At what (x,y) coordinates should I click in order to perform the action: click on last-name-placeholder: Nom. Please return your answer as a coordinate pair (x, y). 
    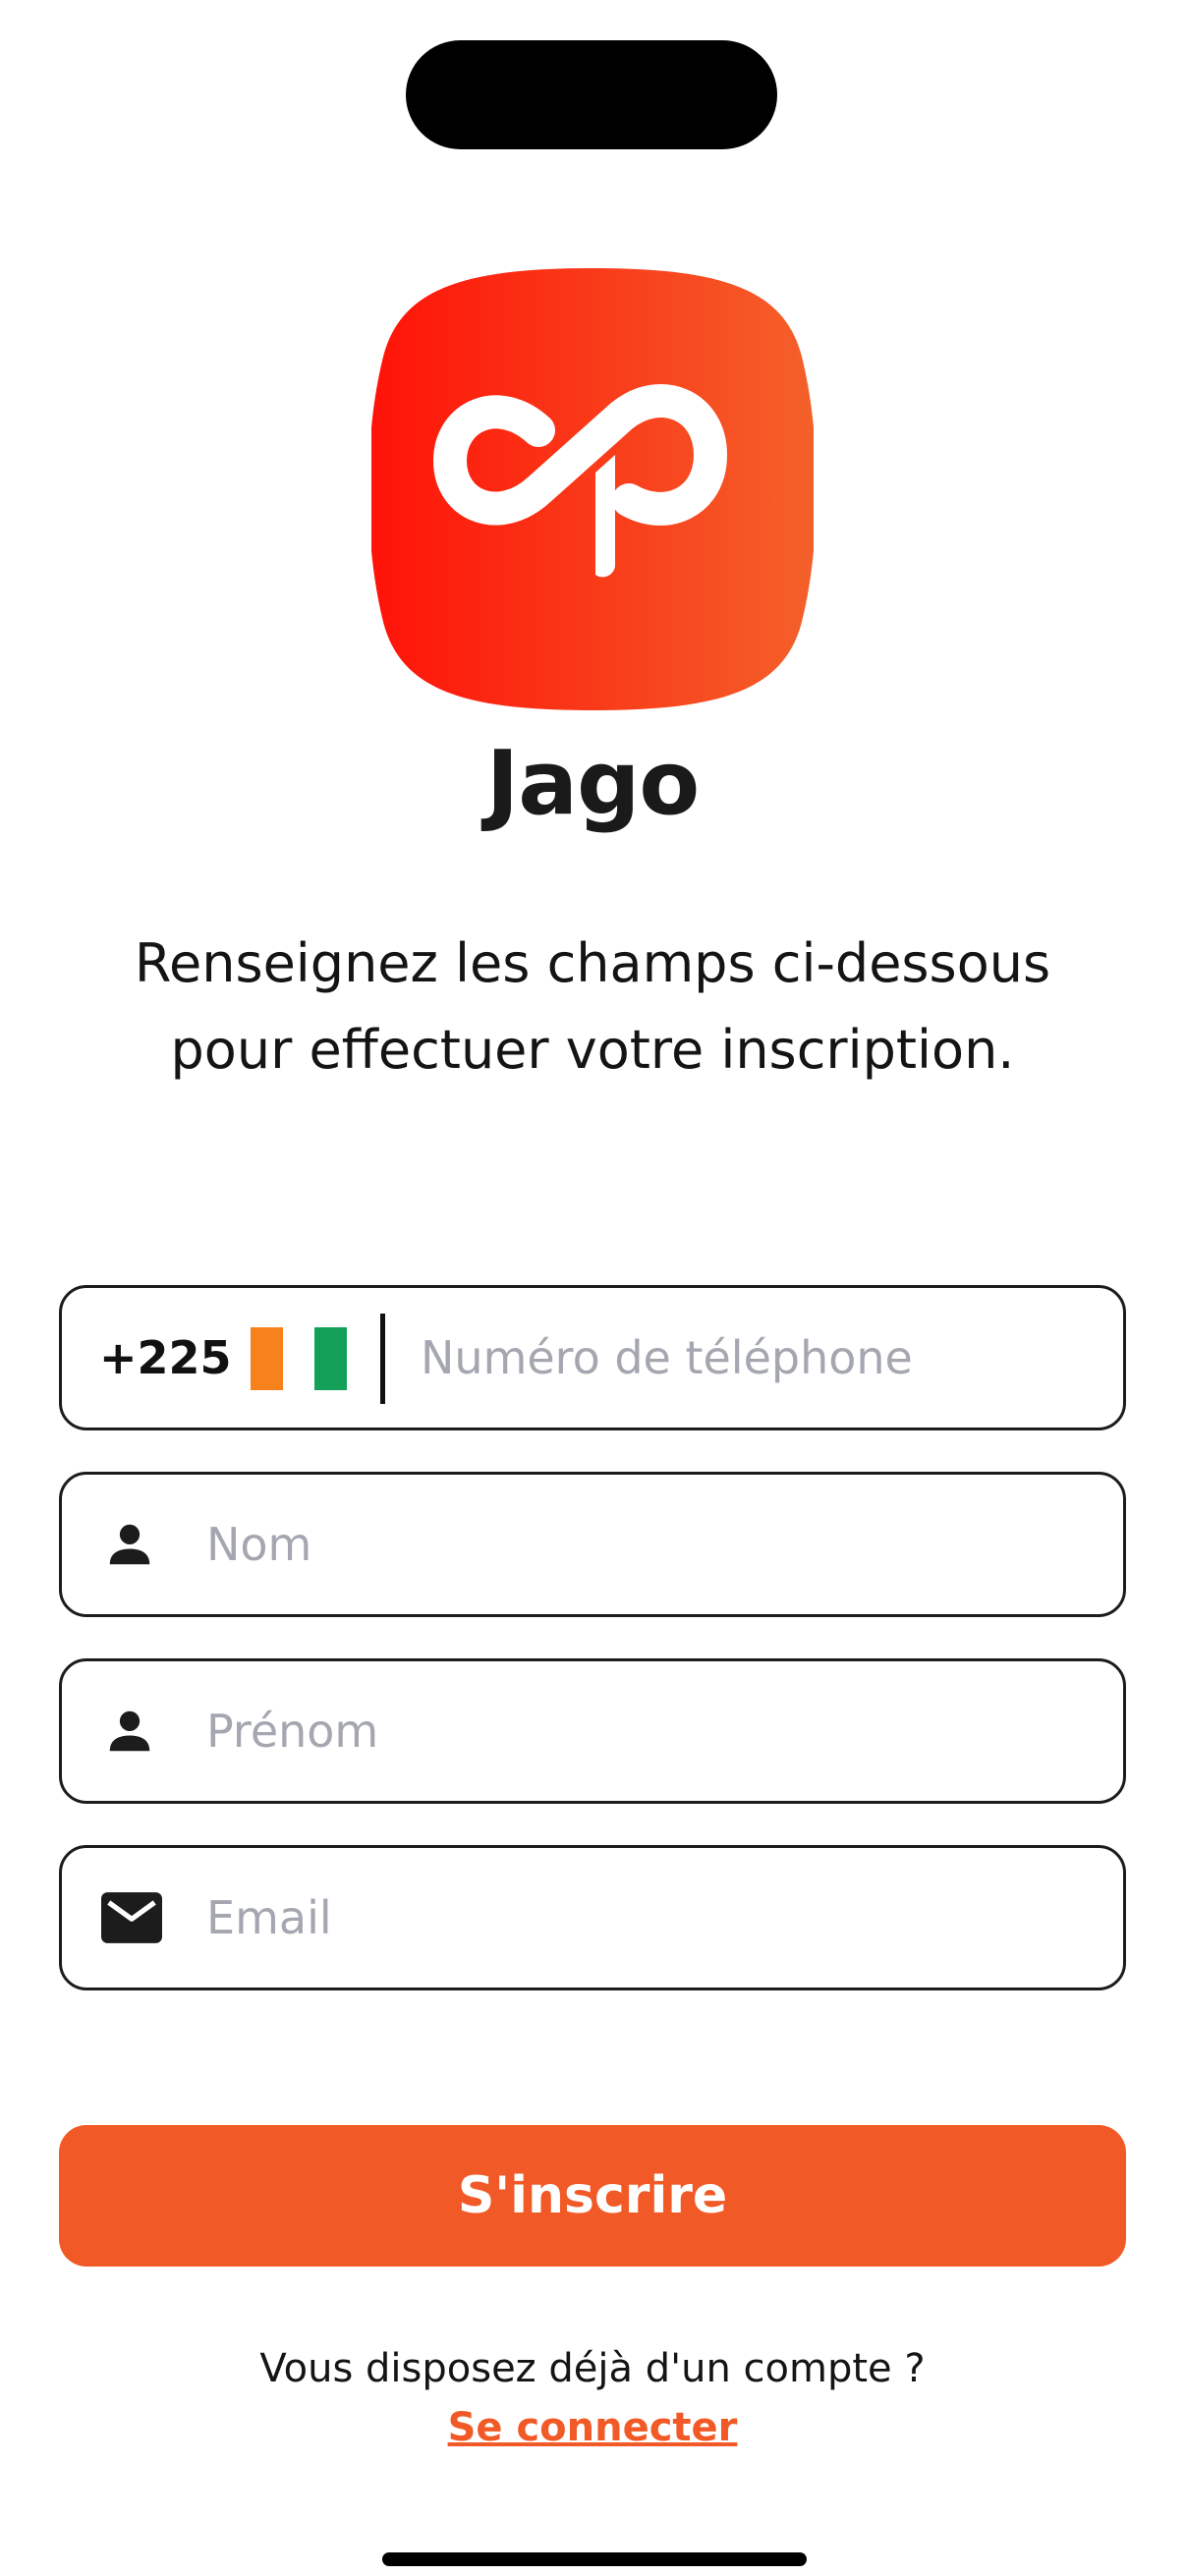
    Looking at the image, I should click on (258, 1544).